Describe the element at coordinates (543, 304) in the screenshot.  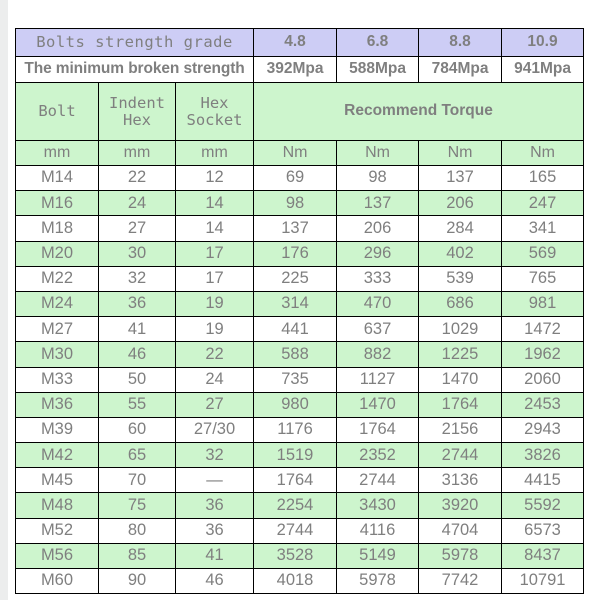
I see `cell-value: 981` at that location.